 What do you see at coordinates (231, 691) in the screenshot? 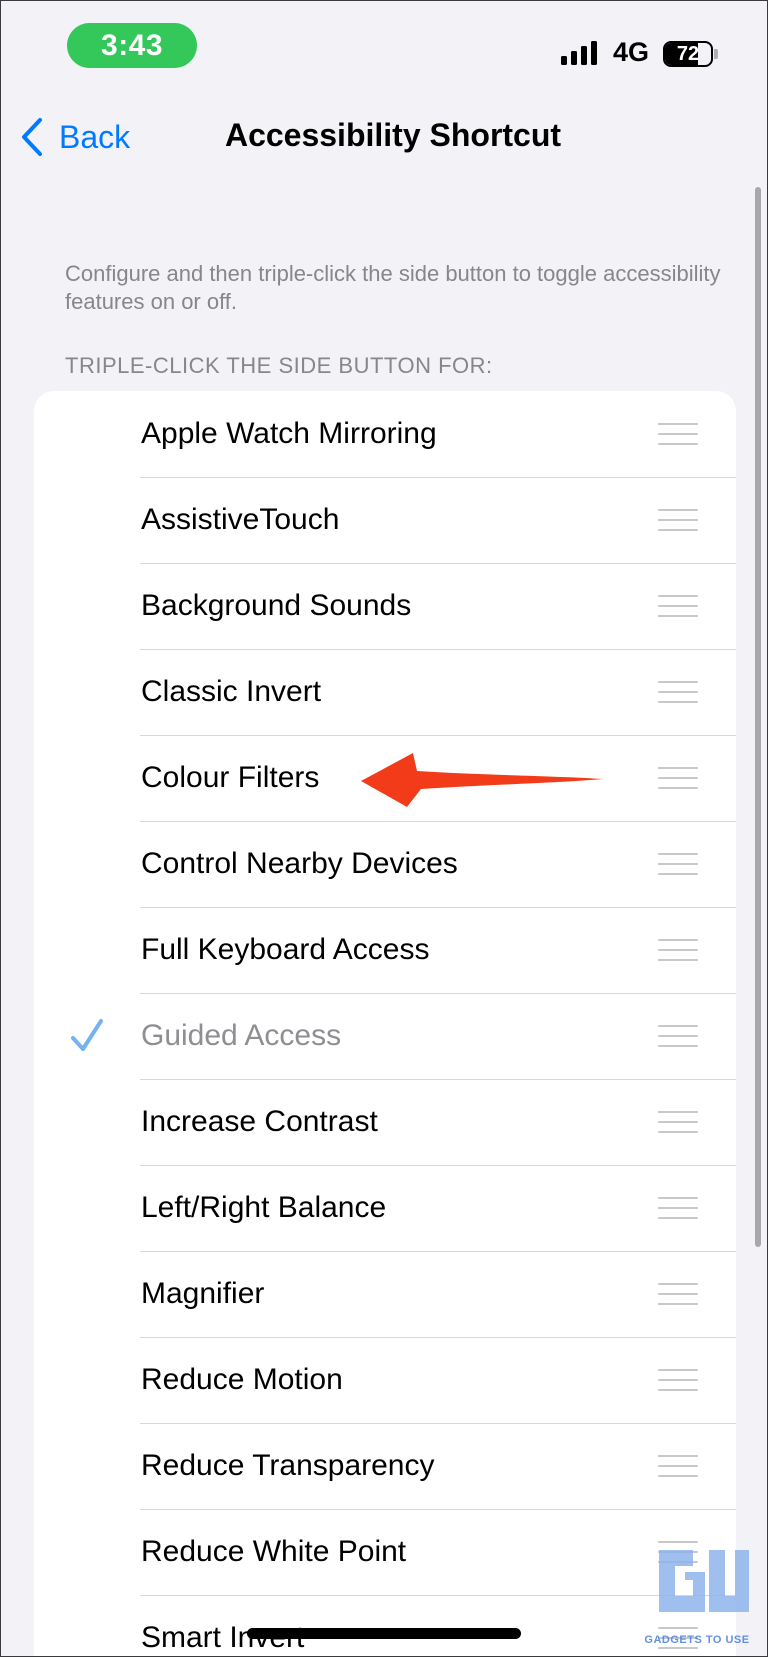
I see `list-item-label: Classic Invert` at bounding box center [231, 691].